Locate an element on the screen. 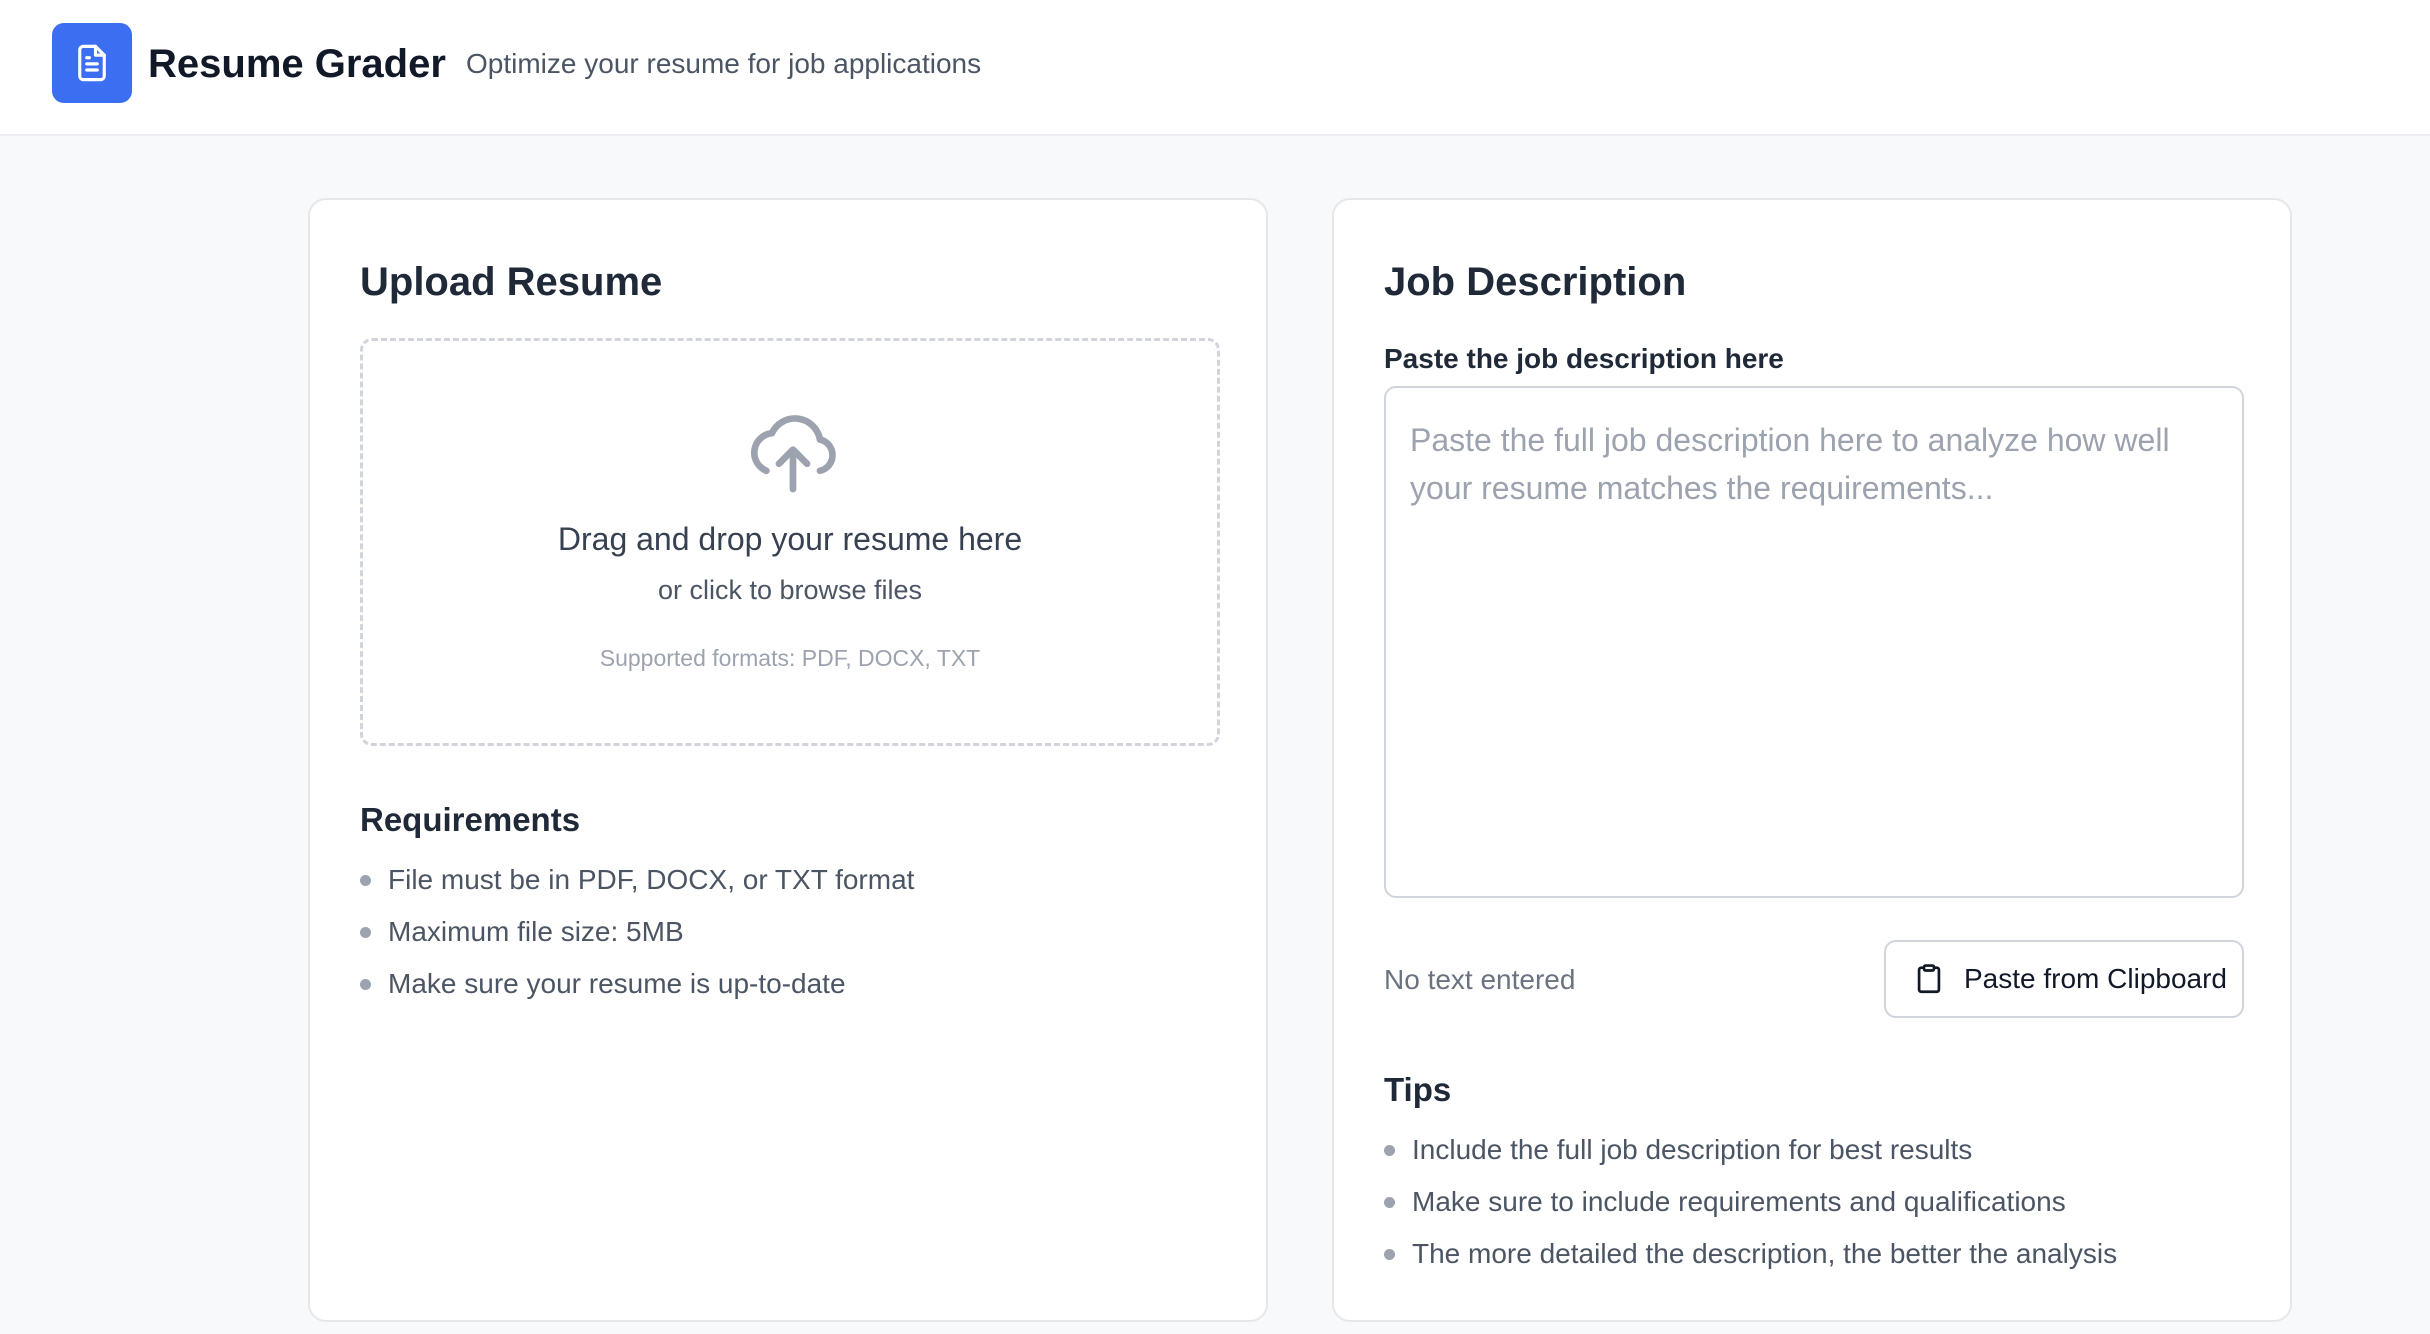 Image resolution: width=2430 pixels, height=1334 pixels. requirements-heading: Requirements is located at coordinates (470, 819).